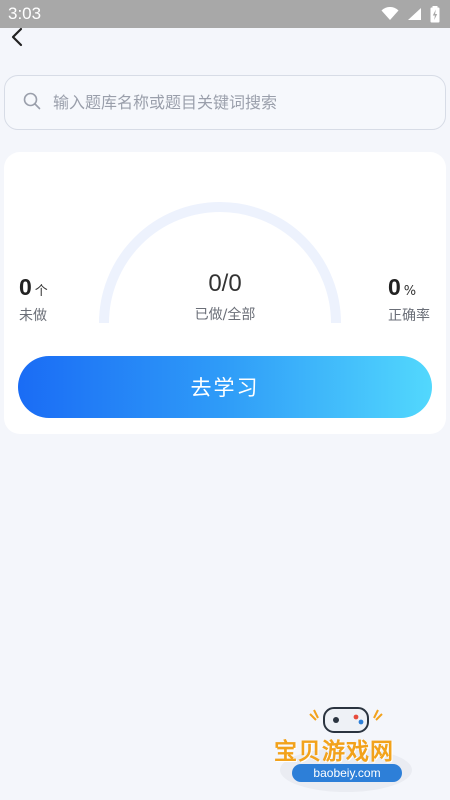 This screenshot has height=800, width=450. Describe the element at coordinates (347, 773) in the screenshot. I see `watermark-url: baobeiy.com` at that location.